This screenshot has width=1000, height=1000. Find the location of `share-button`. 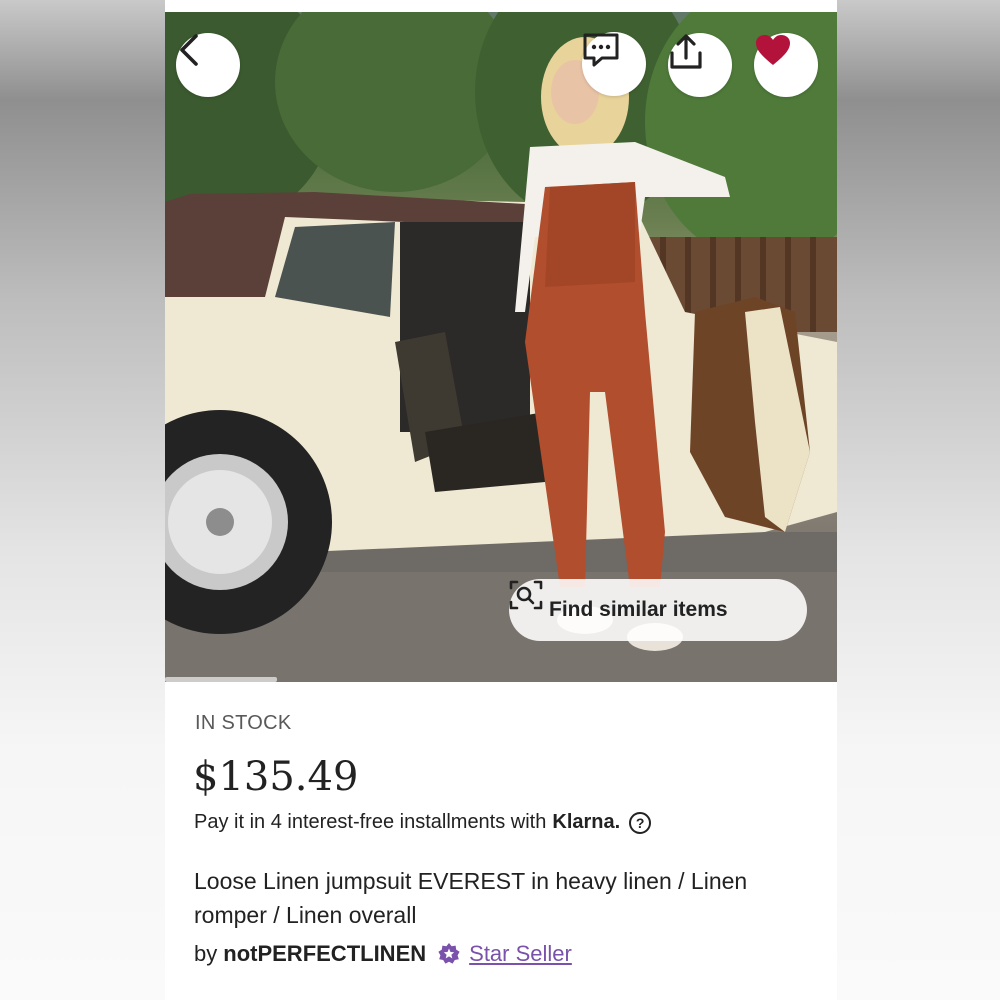

share-button is located at coordinates (700, 65).